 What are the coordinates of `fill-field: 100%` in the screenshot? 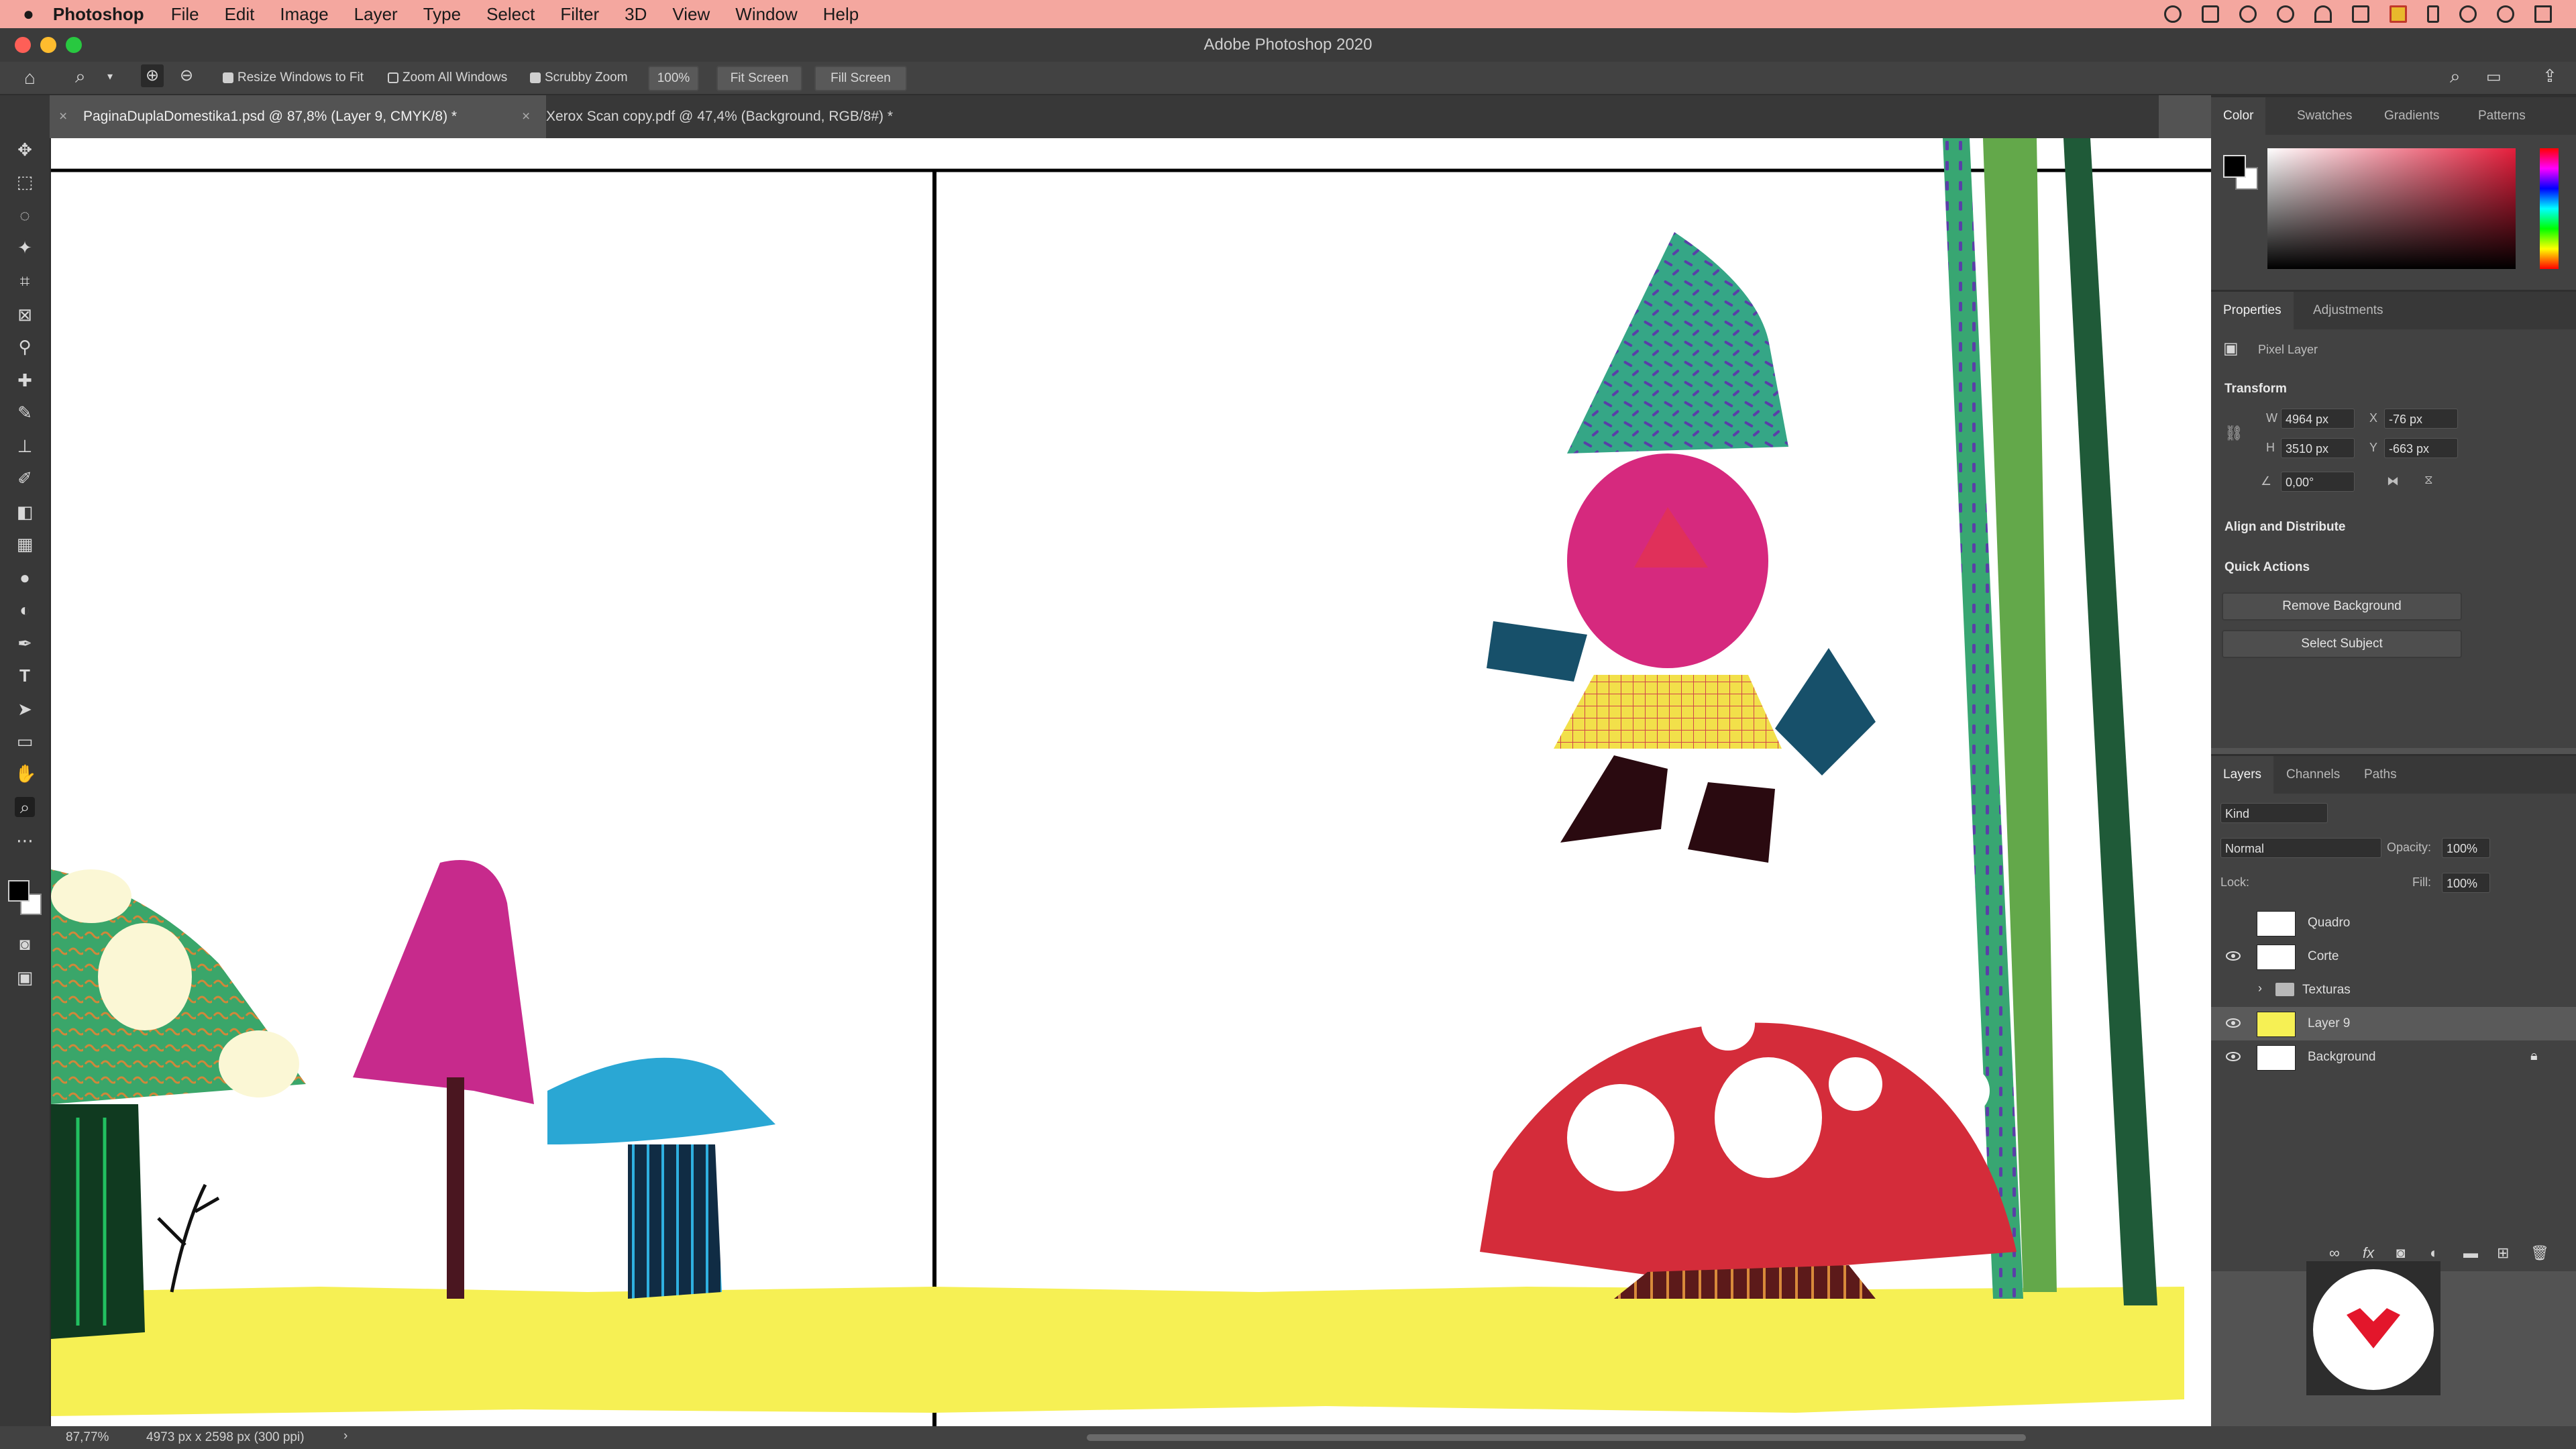 It's located at (2466, 883).